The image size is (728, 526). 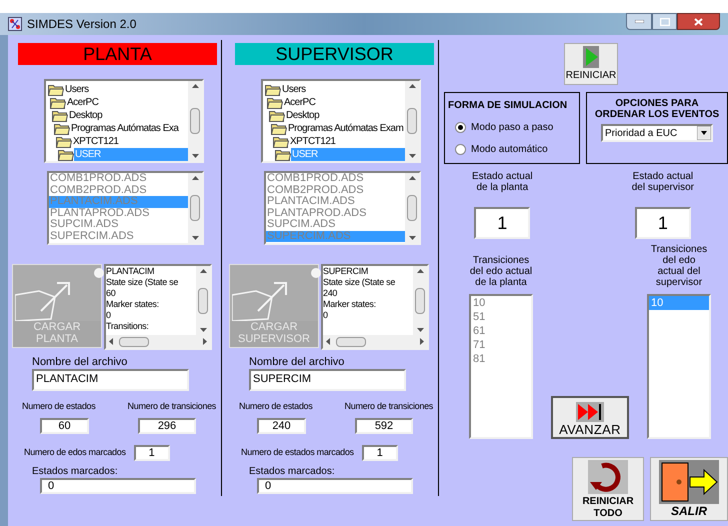 I want to click on exit-button: SALIR, so click(x=689, y=489).